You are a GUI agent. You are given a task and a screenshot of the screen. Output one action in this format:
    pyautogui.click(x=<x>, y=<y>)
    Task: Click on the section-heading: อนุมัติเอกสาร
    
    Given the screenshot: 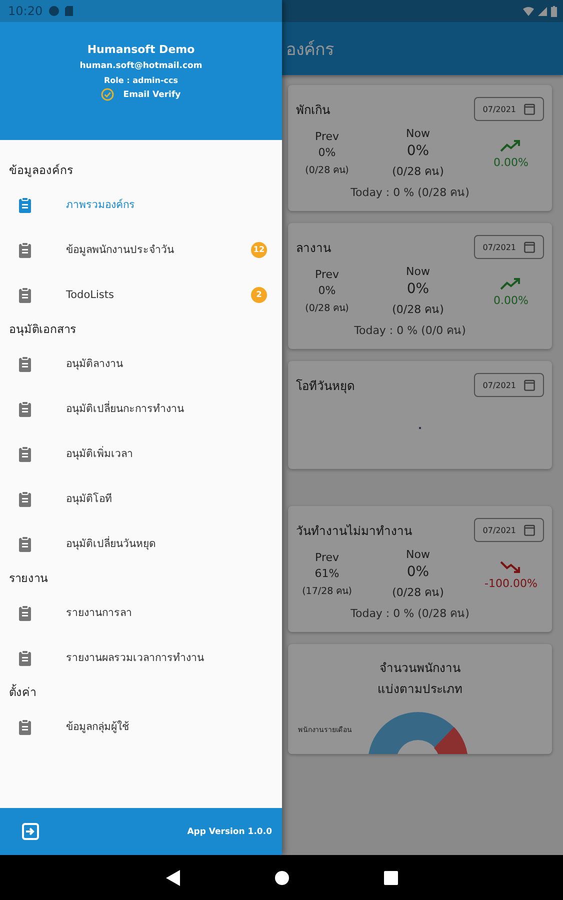 What is the action you would take?
    pyautogui.click(x=42, y=329)
    